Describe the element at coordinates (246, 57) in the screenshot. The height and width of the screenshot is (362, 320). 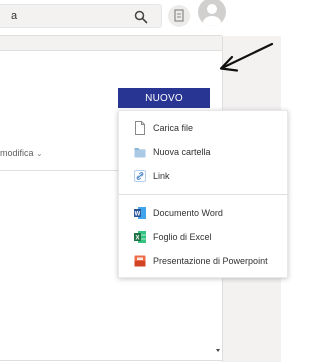
I see `annotation-arrow-icon` at that location.